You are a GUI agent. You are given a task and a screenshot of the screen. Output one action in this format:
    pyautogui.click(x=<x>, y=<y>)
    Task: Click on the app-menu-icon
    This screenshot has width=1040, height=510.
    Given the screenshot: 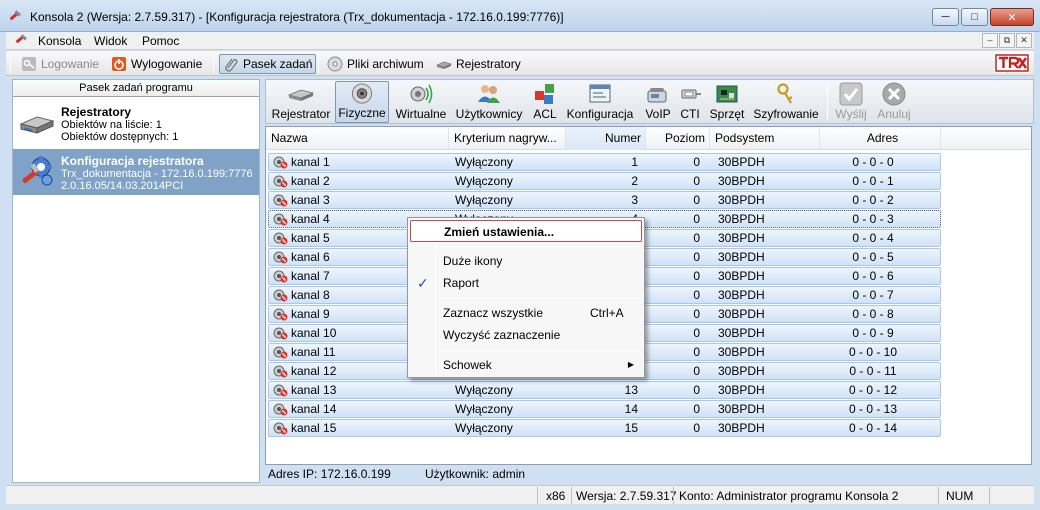 What is the action you would take?
    pyautogui.click(x=22, y=40)
    